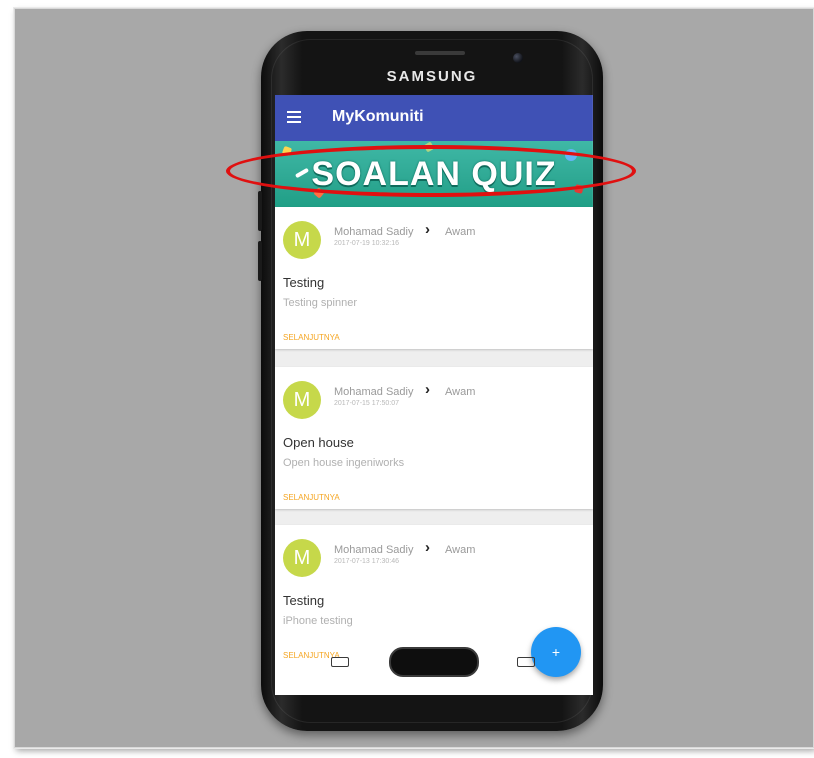 This screenshot has width=814, height=758. Describe the element at coordinates (366, 403) in the screenshot. I see `post-timestamp: 2017-07-15 17:50:07` at that location.